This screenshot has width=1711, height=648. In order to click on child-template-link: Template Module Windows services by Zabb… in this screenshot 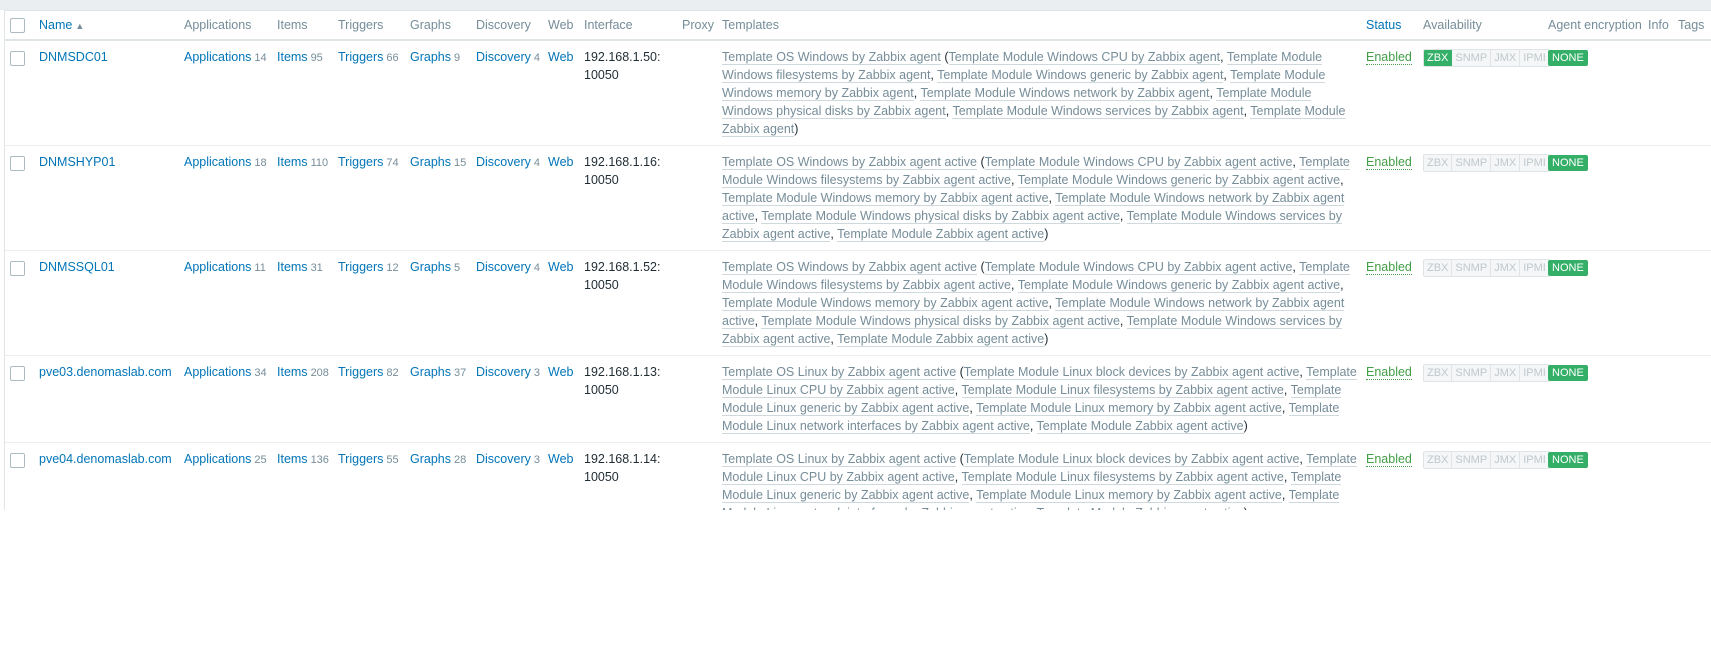, I will do `click(1098, 111)`.